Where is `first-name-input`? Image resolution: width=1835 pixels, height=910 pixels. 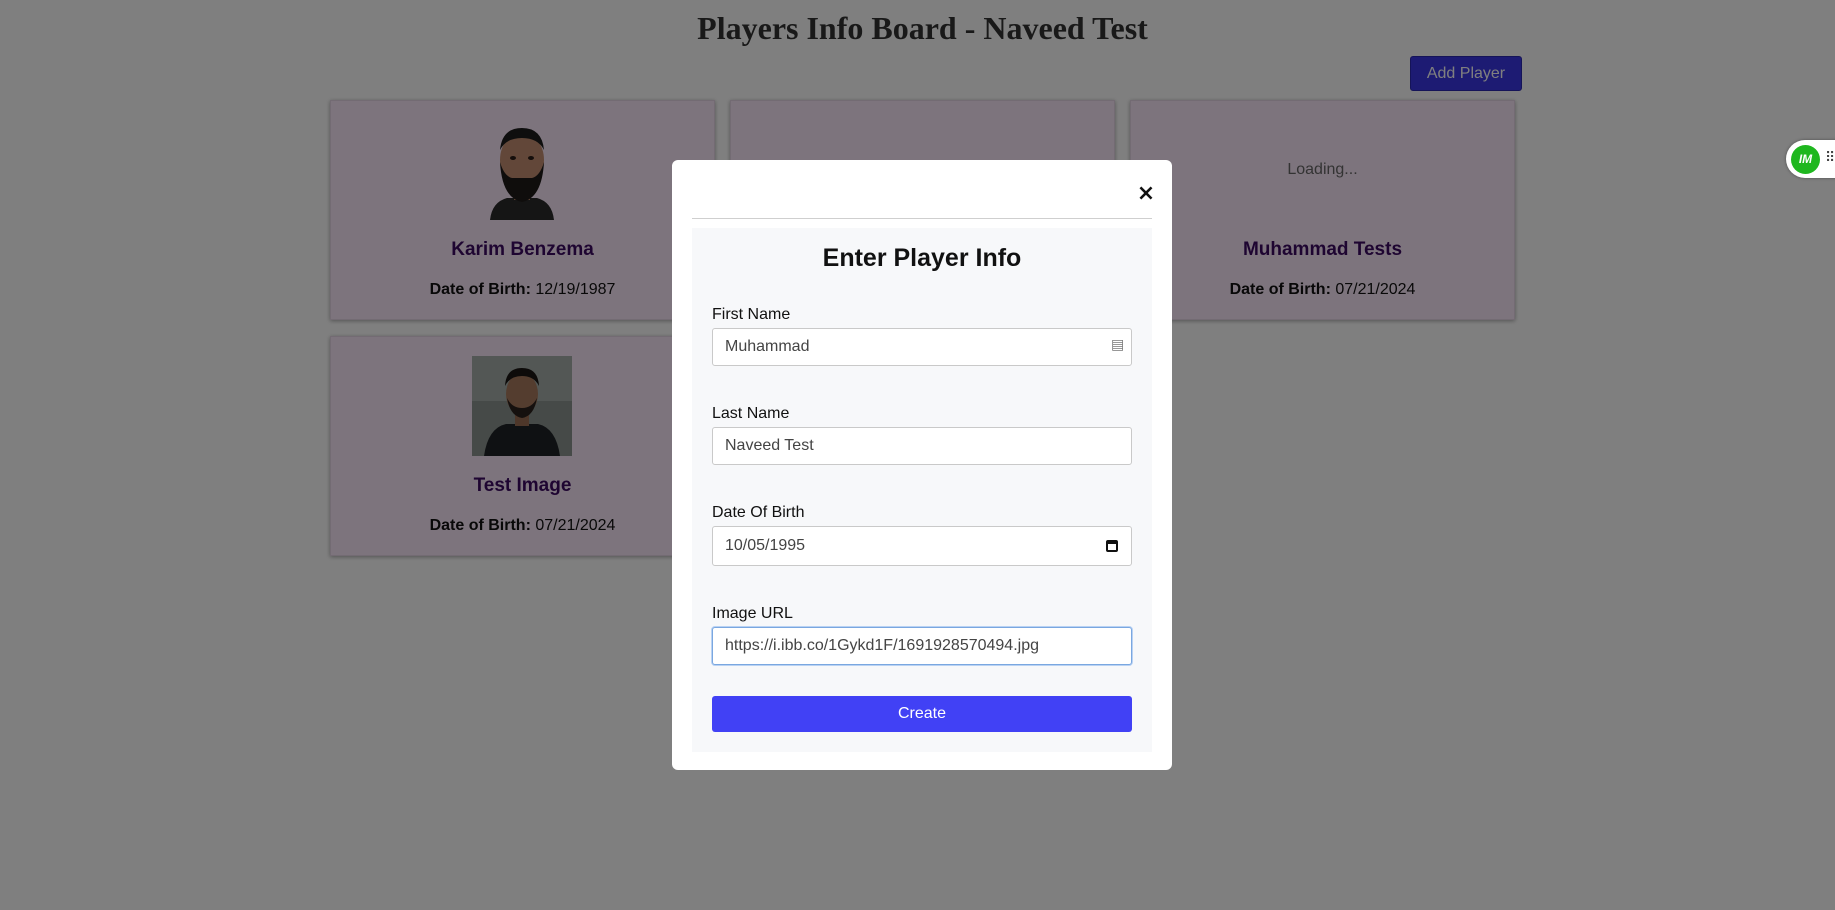 first-name-input is located at coordinates (922, 347).